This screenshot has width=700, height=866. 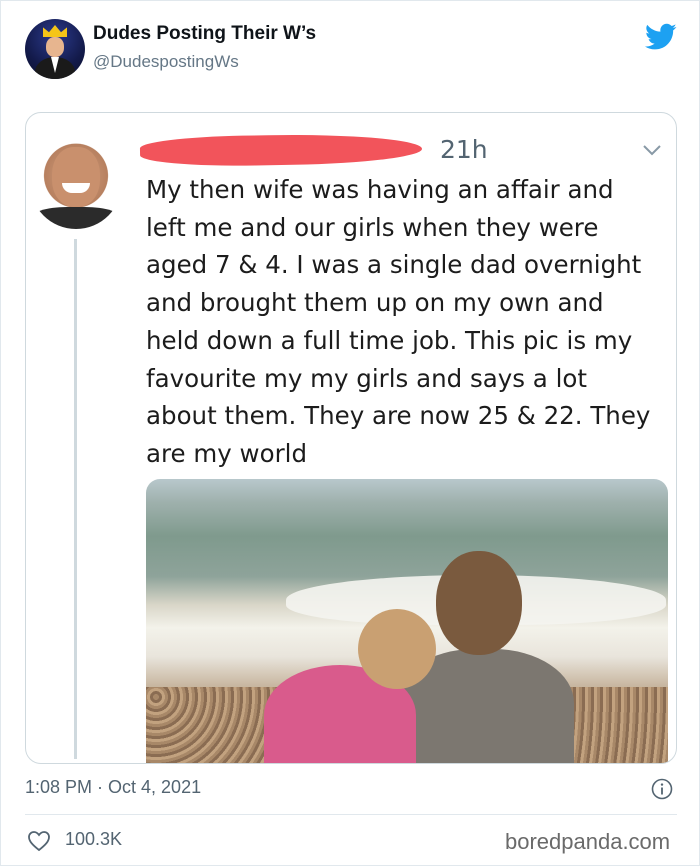 What do you see at coordinates (464, 149) in the screenshot?
I see `tweet-age: 21h` at bounding box center [464, 149].